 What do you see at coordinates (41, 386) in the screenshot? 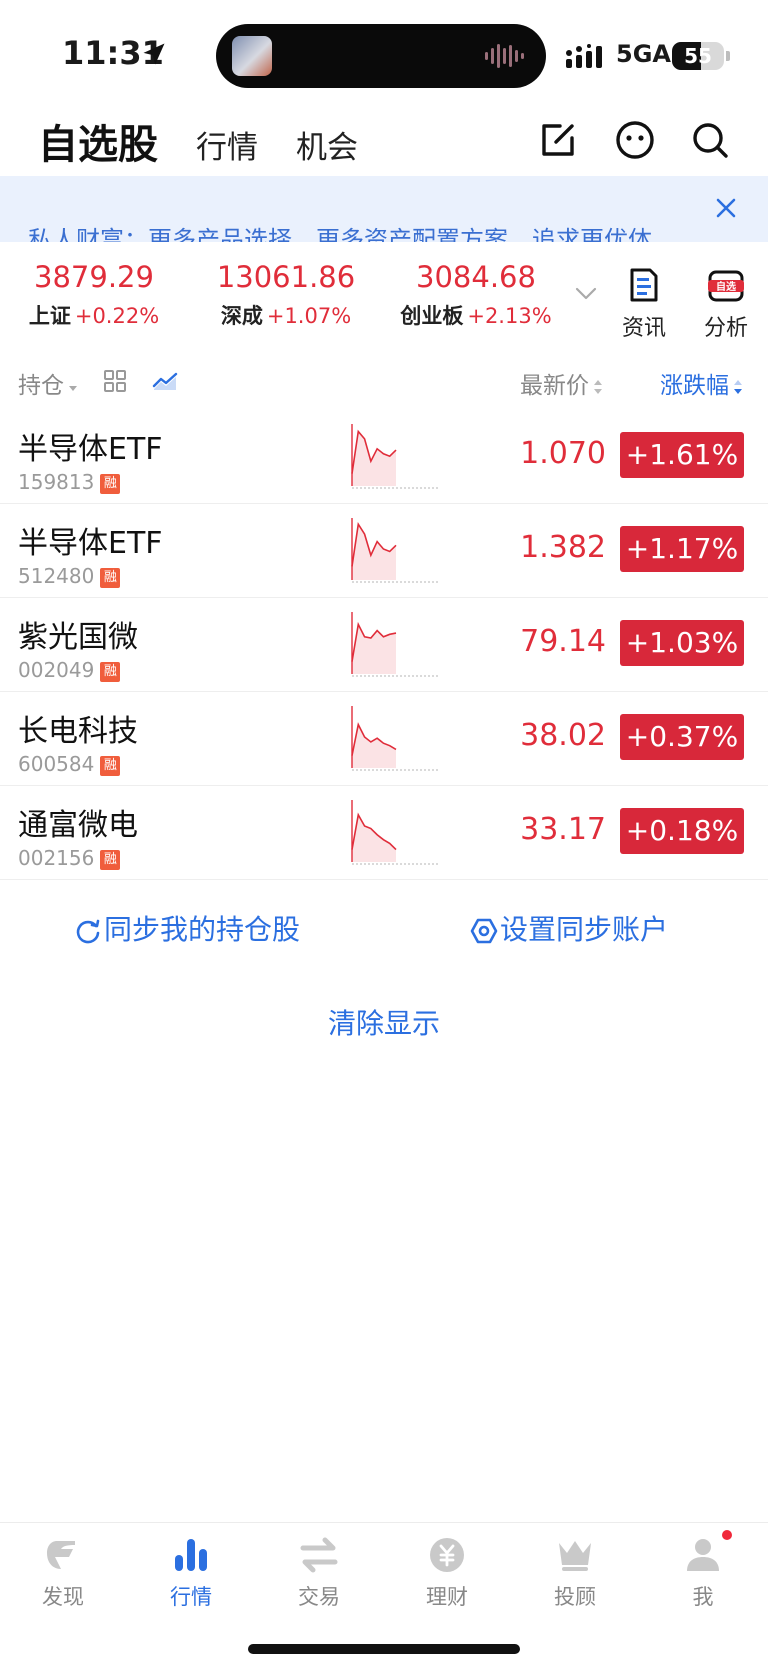
I see `holdings-label: 持仓` at bounding box center [41, 386].